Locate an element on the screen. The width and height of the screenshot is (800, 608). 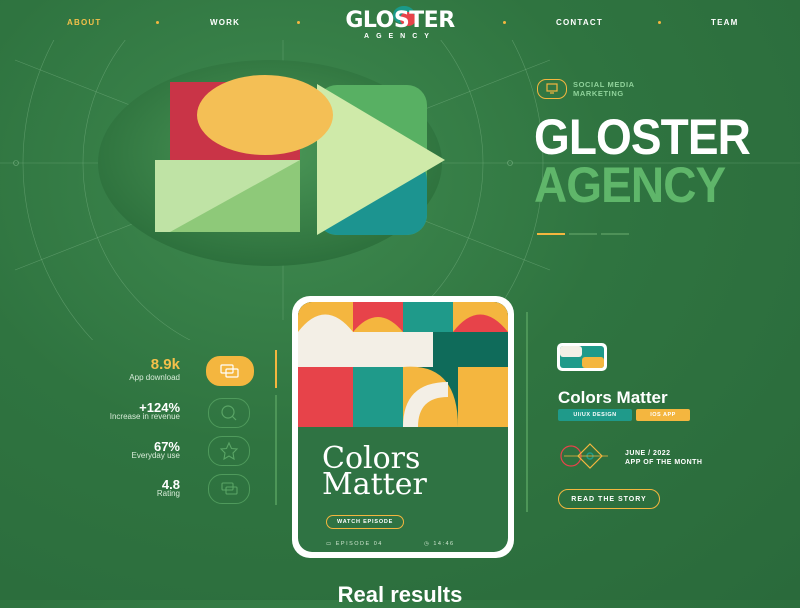
phone-title: Colors Matter is located at coordinates (374, 473).